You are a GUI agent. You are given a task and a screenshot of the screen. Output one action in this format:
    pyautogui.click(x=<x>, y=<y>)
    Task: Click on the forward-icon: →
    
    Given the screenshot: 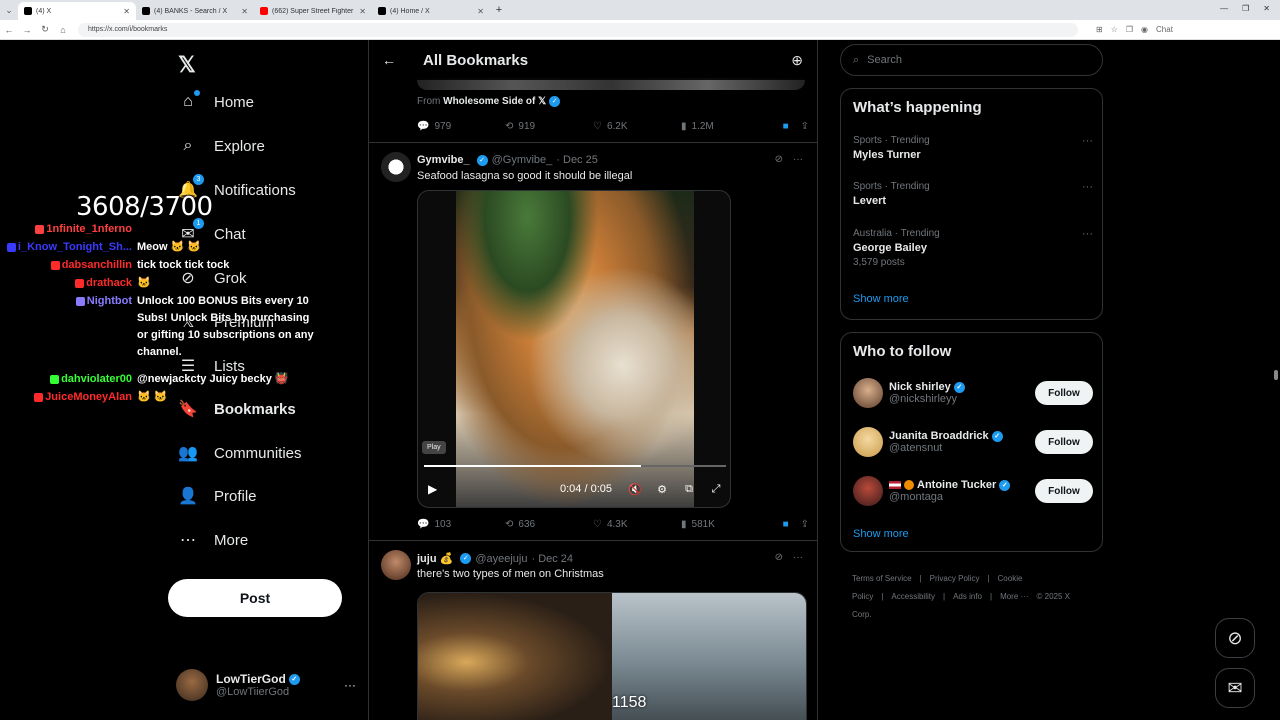 What is the action you would take?
    pyautogui.click(x=27, y=30)
    